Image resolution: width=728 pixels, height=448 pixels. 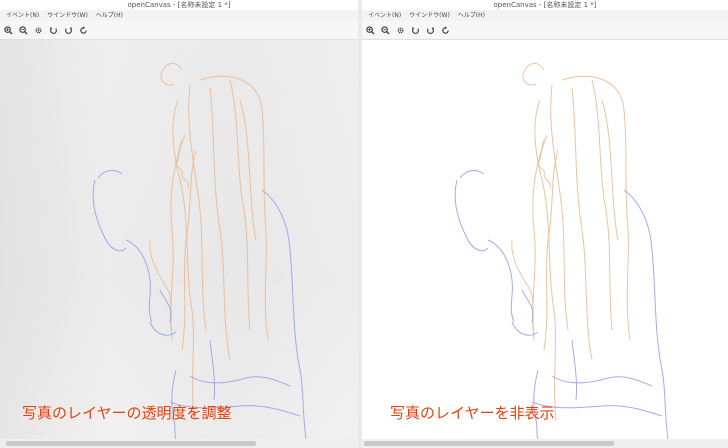 I want to click on caption-text: 写真のレイヤーを非表示, so click(x=472, y=413).